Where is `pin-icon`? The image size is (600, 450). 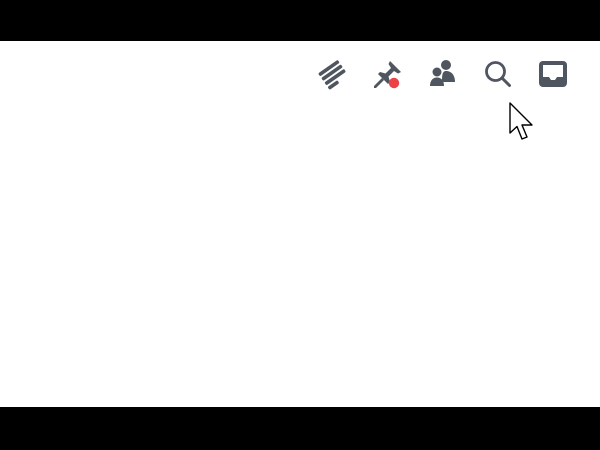 pin-icon is located at coordinates (388, 74).